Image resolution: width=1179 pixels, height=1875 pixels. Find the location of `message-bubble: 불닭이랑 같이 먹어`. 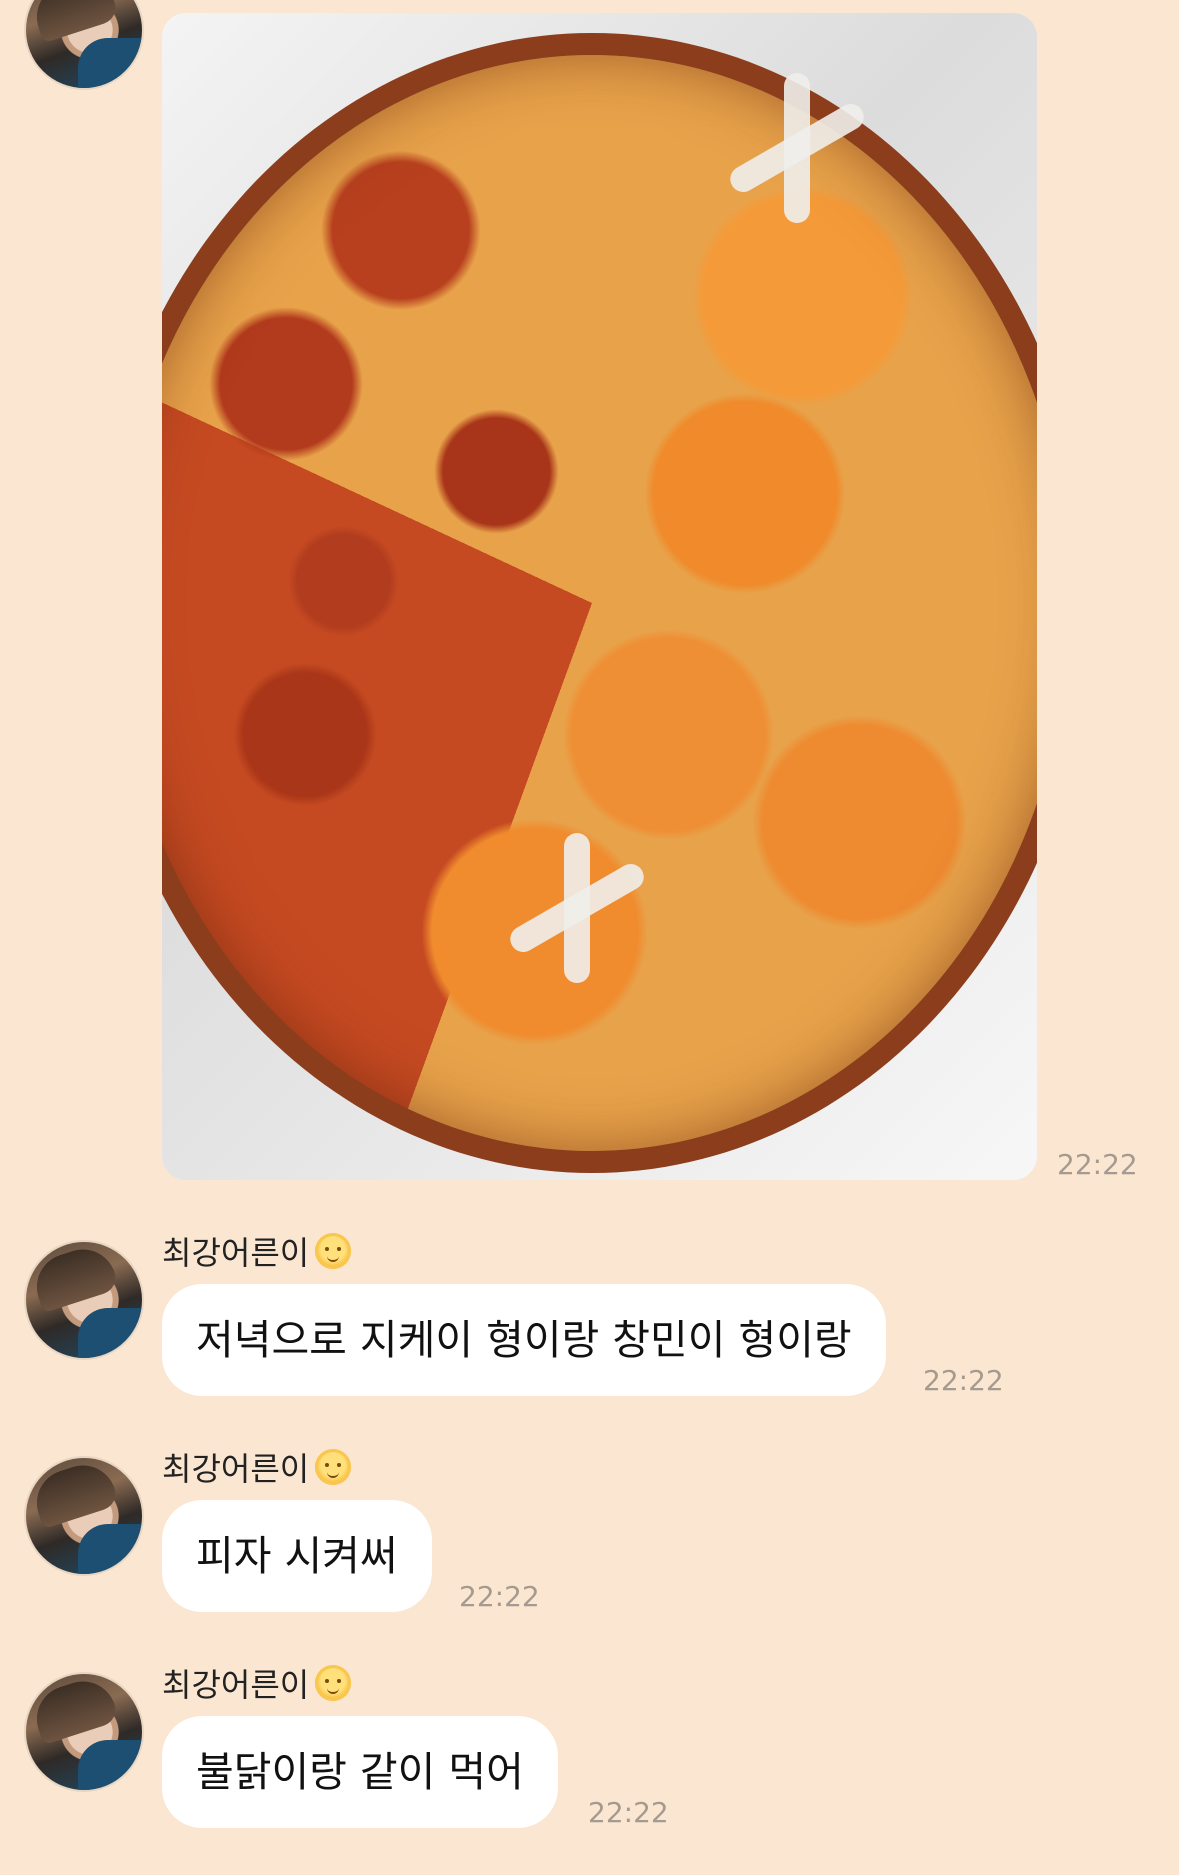

message-bubble: 불닭이랑 같이 먹어 is located at coordinates (360, 1772).